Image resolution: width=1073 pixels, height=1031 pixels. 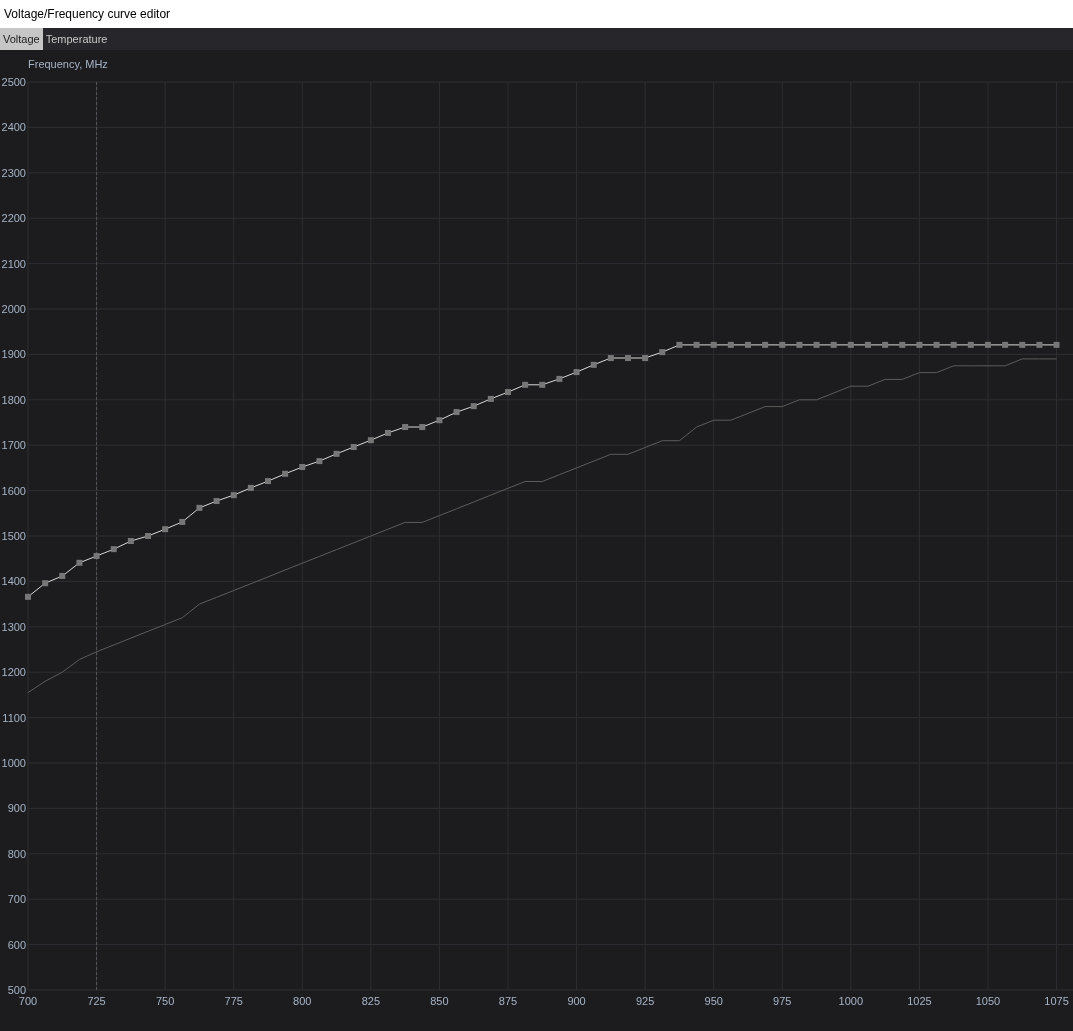 I want to click on x-axis-tick-label: 1000, so click(x=851, y=1001).